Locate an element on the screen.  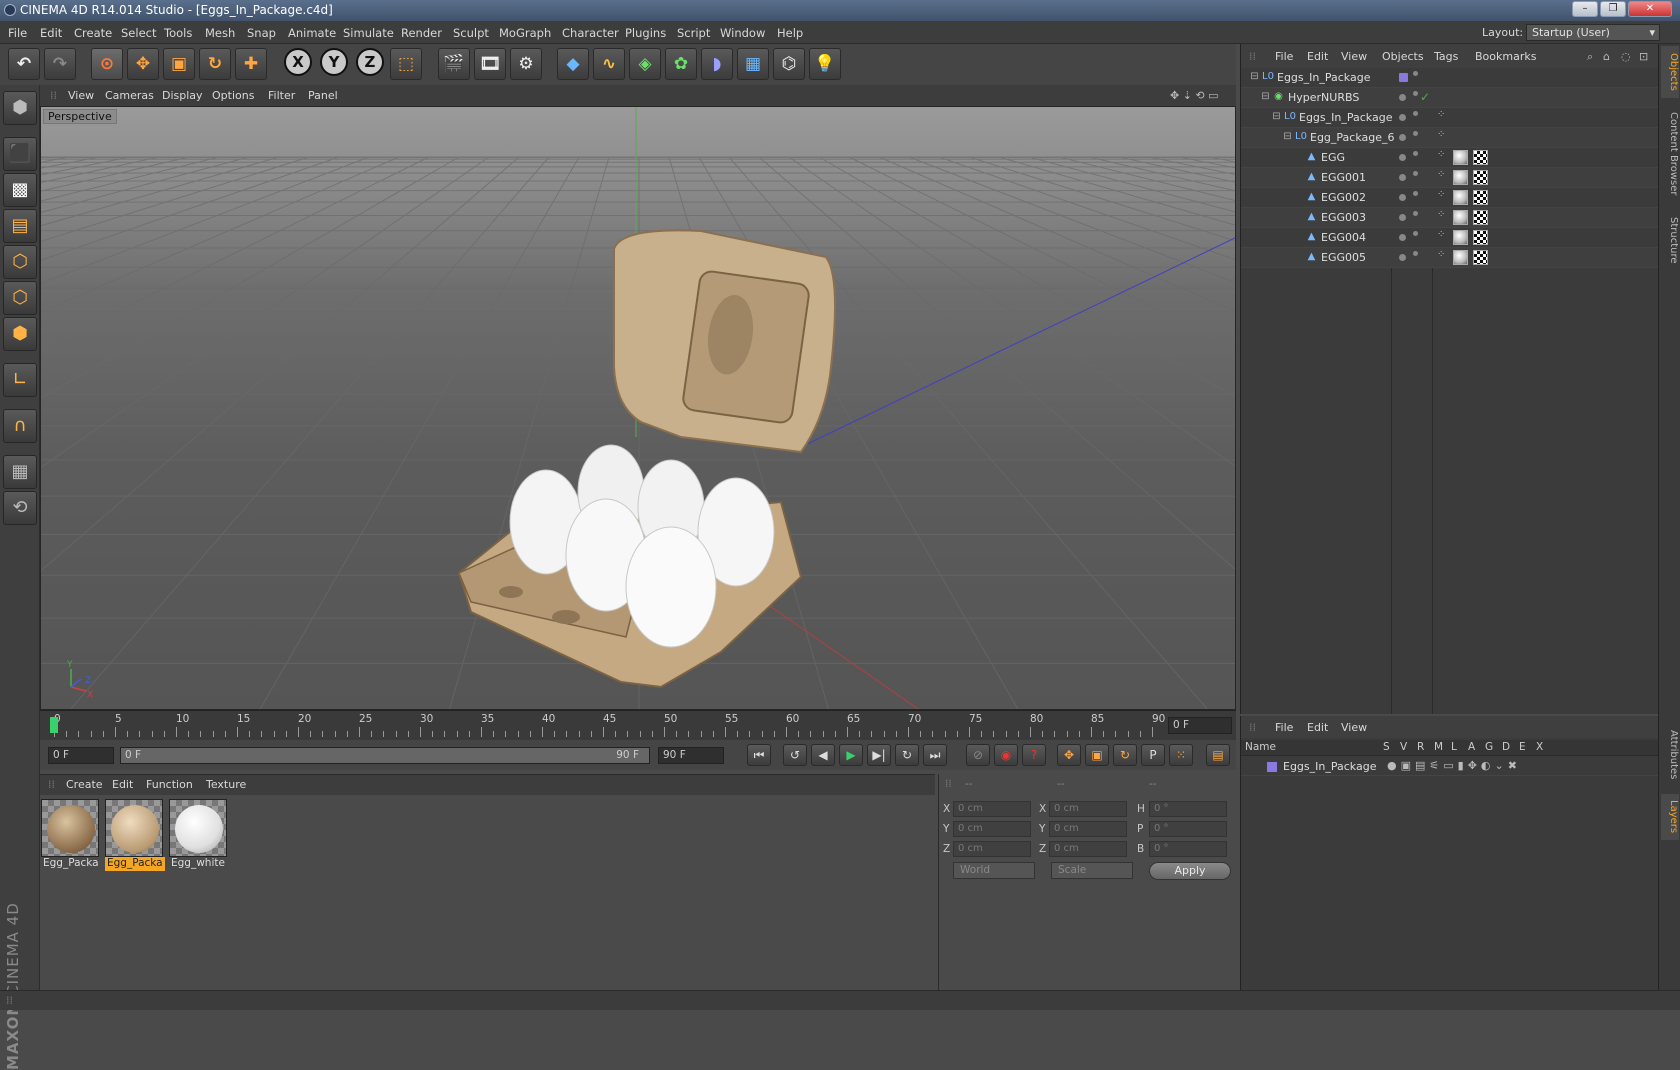
object-name: EGG001 is located at coordinates (1343, 177).